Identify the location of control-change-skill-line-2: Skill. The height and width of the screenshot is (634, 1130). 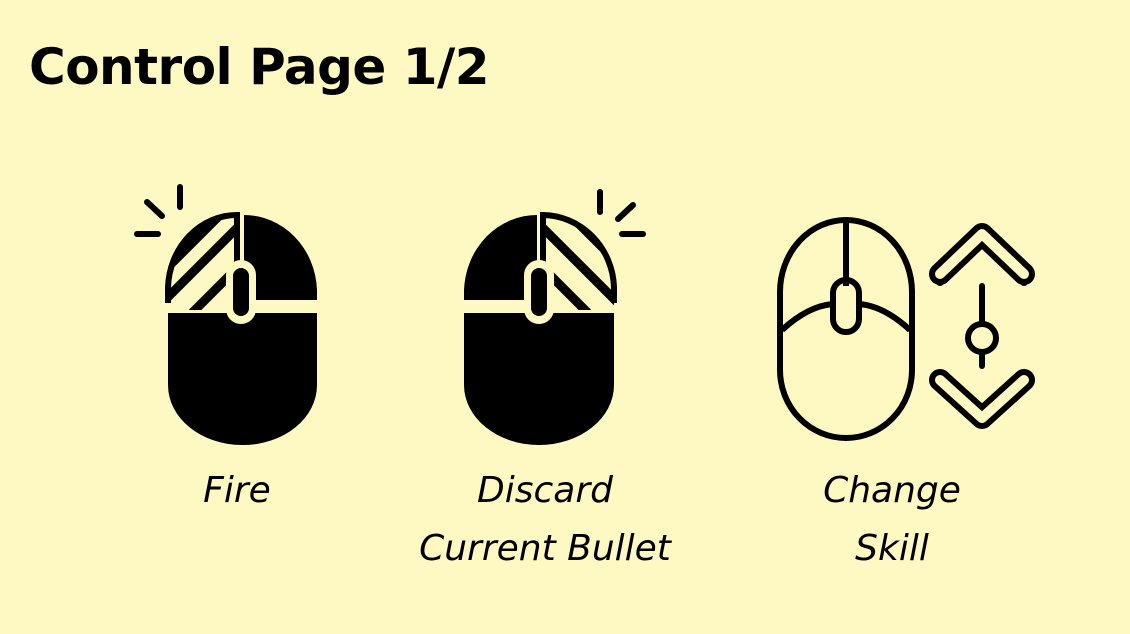
(892, 548).